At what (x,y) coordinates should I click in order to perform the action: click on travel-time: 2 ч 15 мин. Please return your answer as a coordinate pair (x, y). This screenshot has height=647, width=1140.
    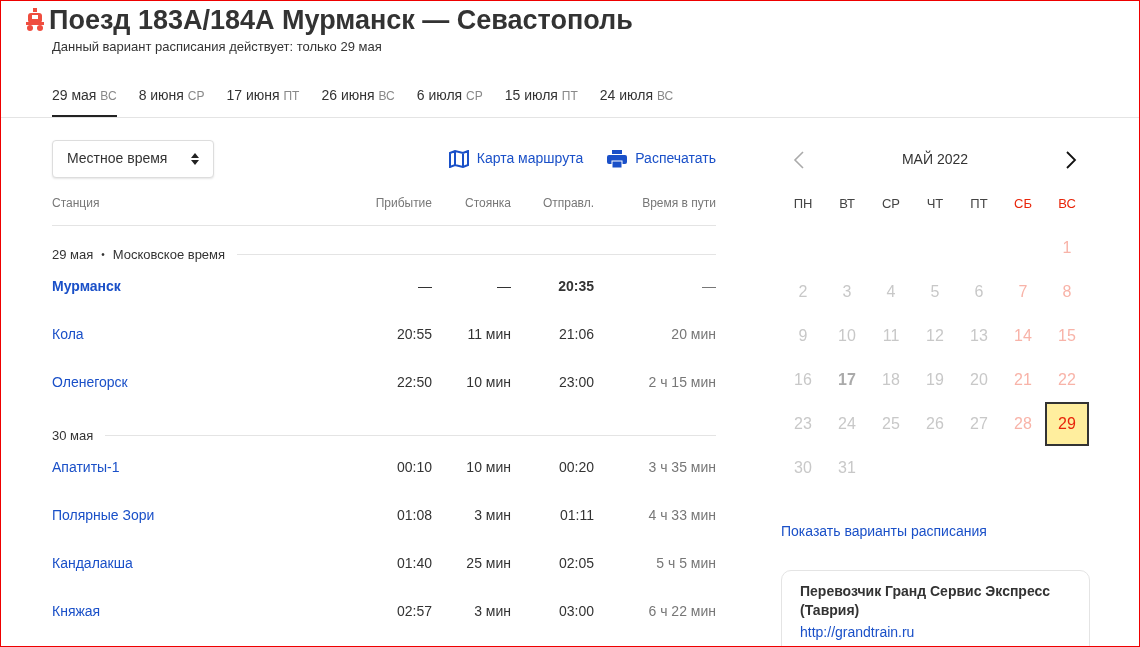
    Looking at the image, I should click on (682, 382).